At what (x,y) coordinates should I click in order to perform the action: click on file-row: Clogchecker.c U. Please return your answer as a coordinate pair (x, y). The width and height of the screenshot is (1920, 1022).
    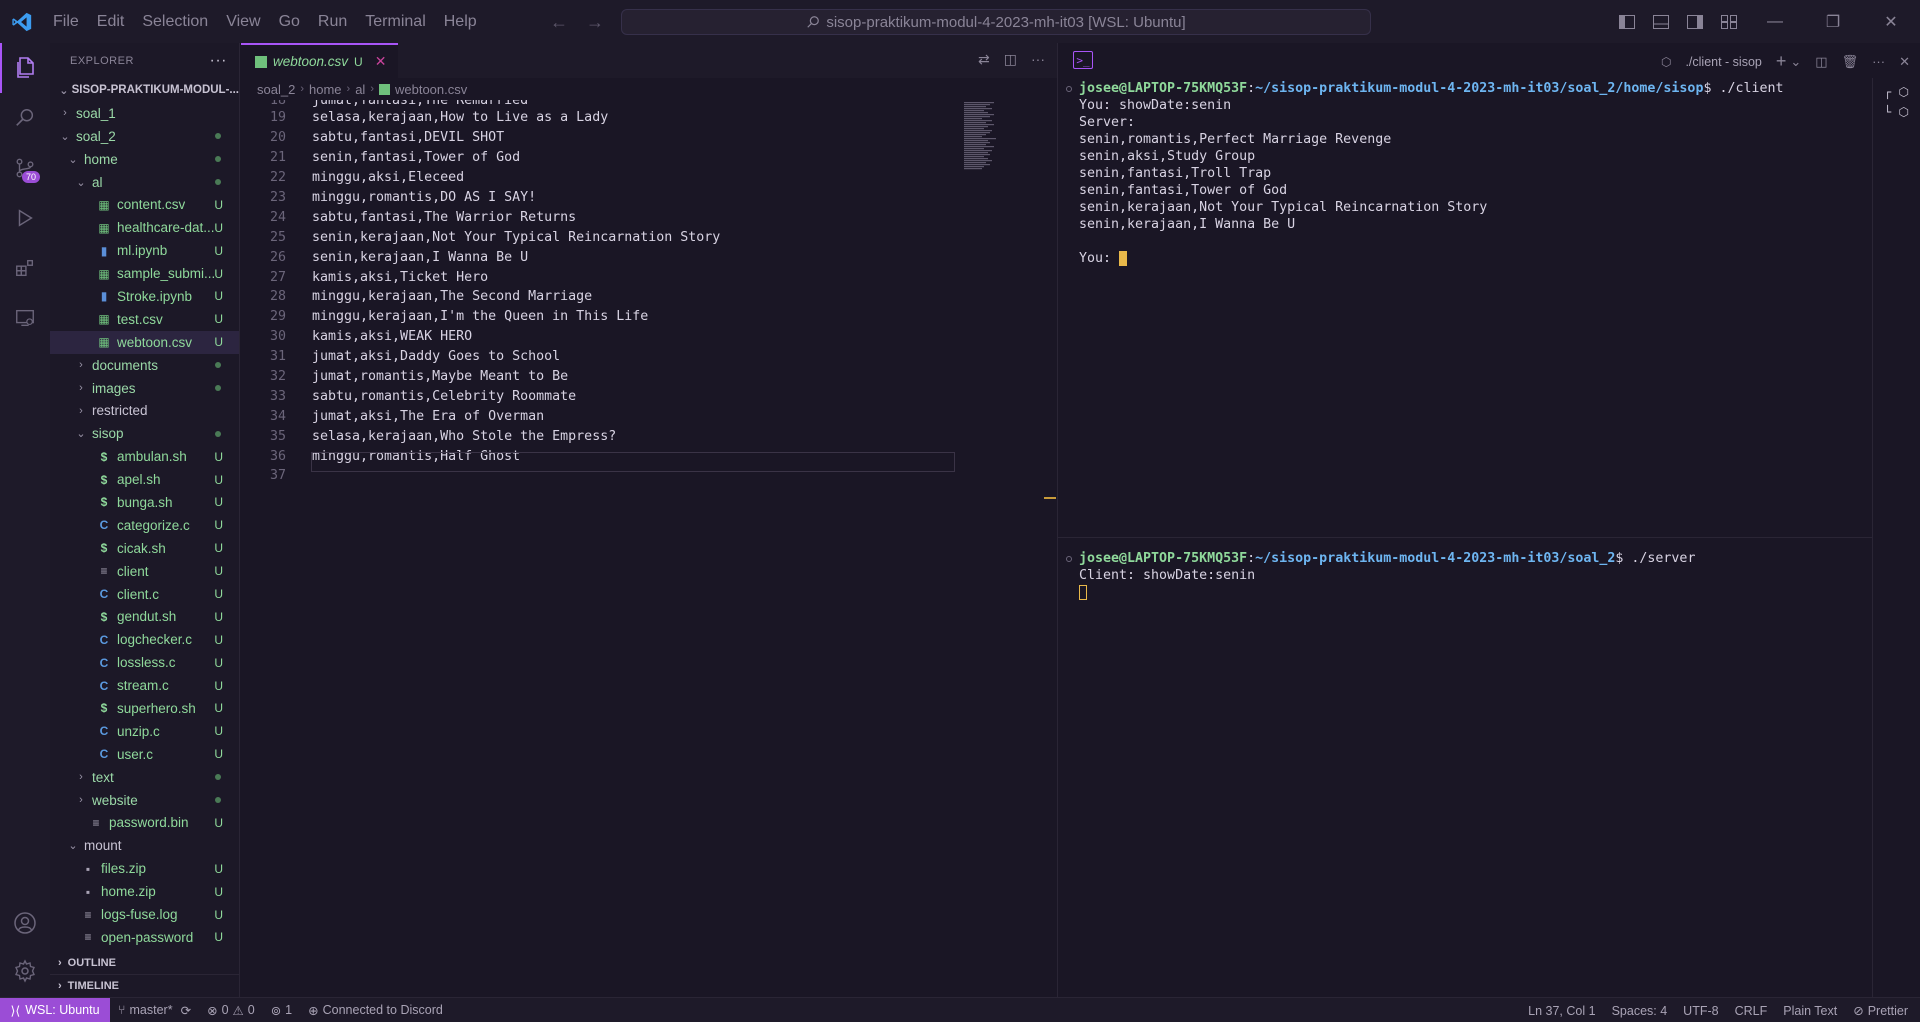
    Looking at the image, I should click on (144, 639).